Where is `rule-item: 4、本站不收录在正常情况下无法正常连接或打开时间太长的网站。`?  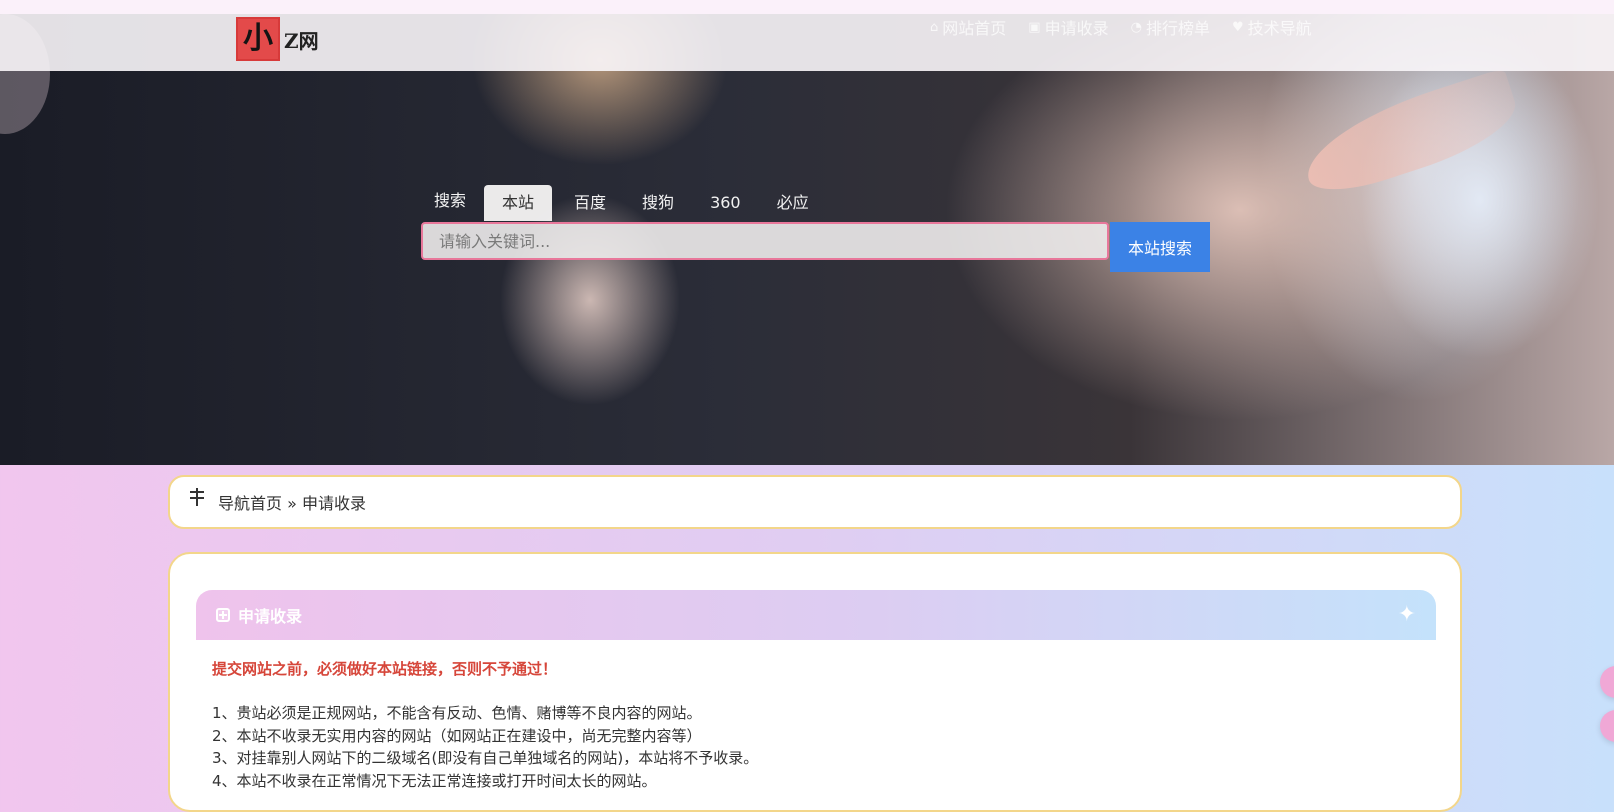
rule-item: 4、本站不收录在正常情况下无法正常连接或打开时间太长的网站。 is located at coordinates (434, 780).